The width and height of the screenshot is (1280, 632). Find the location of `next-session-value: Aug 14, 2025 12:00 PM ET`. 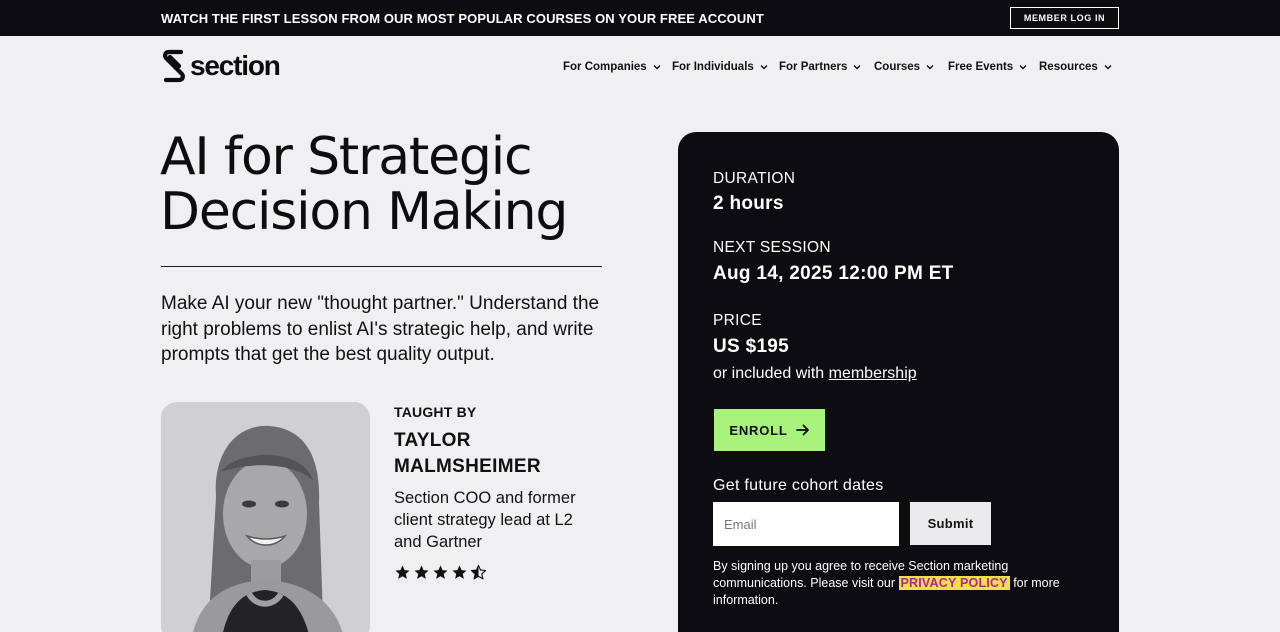

next-session-value: Aug 14, 2025 12:00 PM ET is located at coordinates (833, 273).